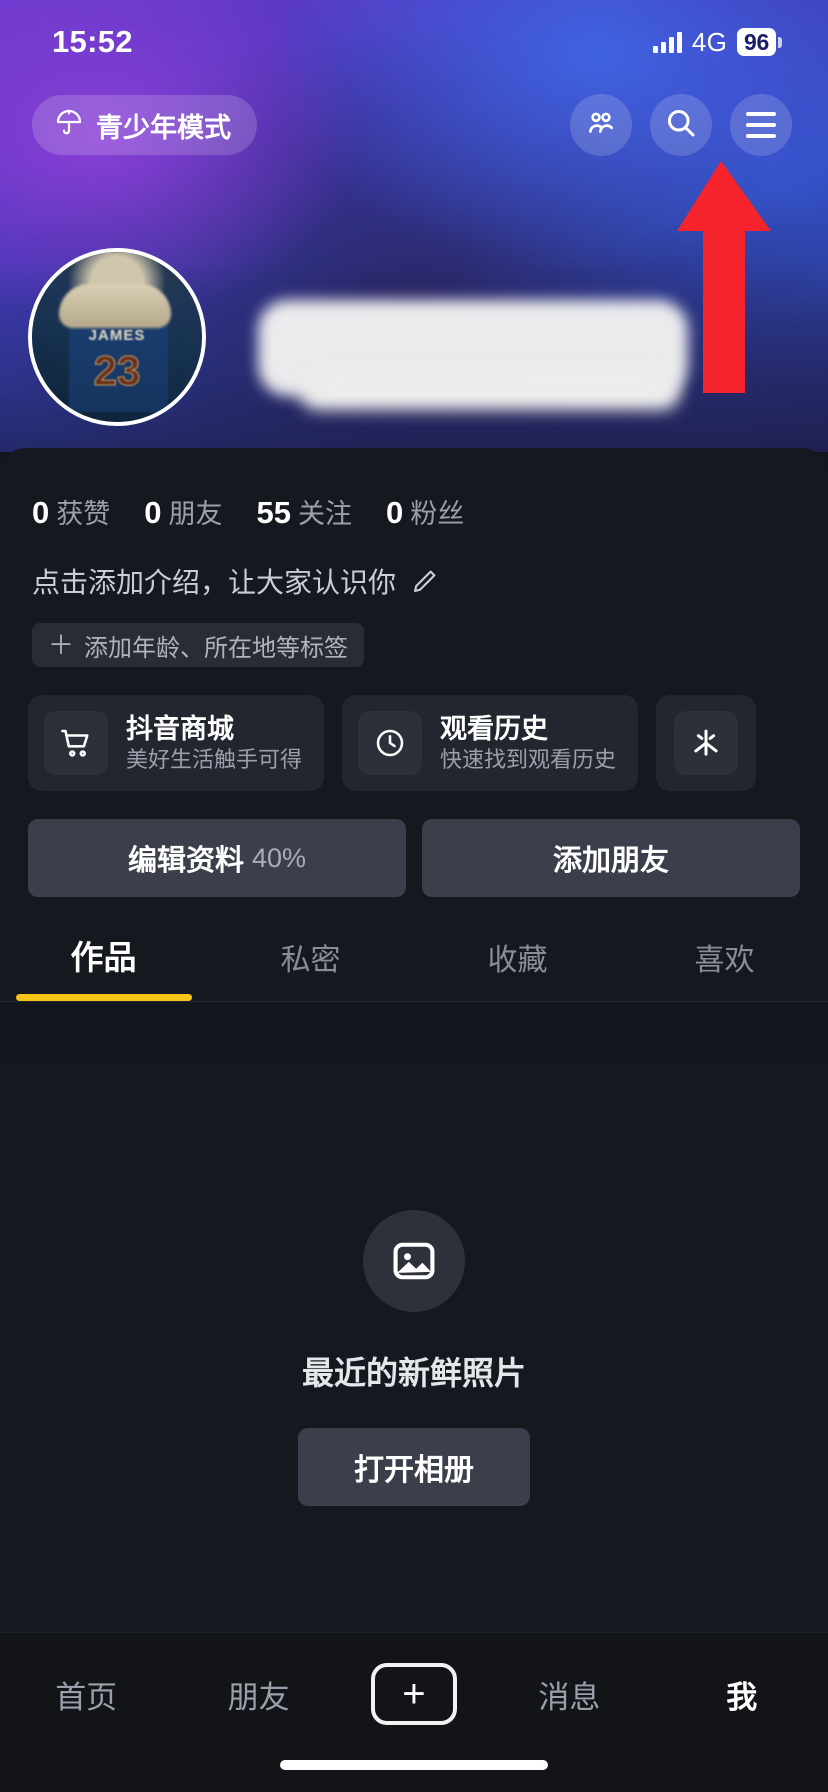 This screenshot has height=1792, width=828. I want to click on pencil-icon, so click(425, 581).